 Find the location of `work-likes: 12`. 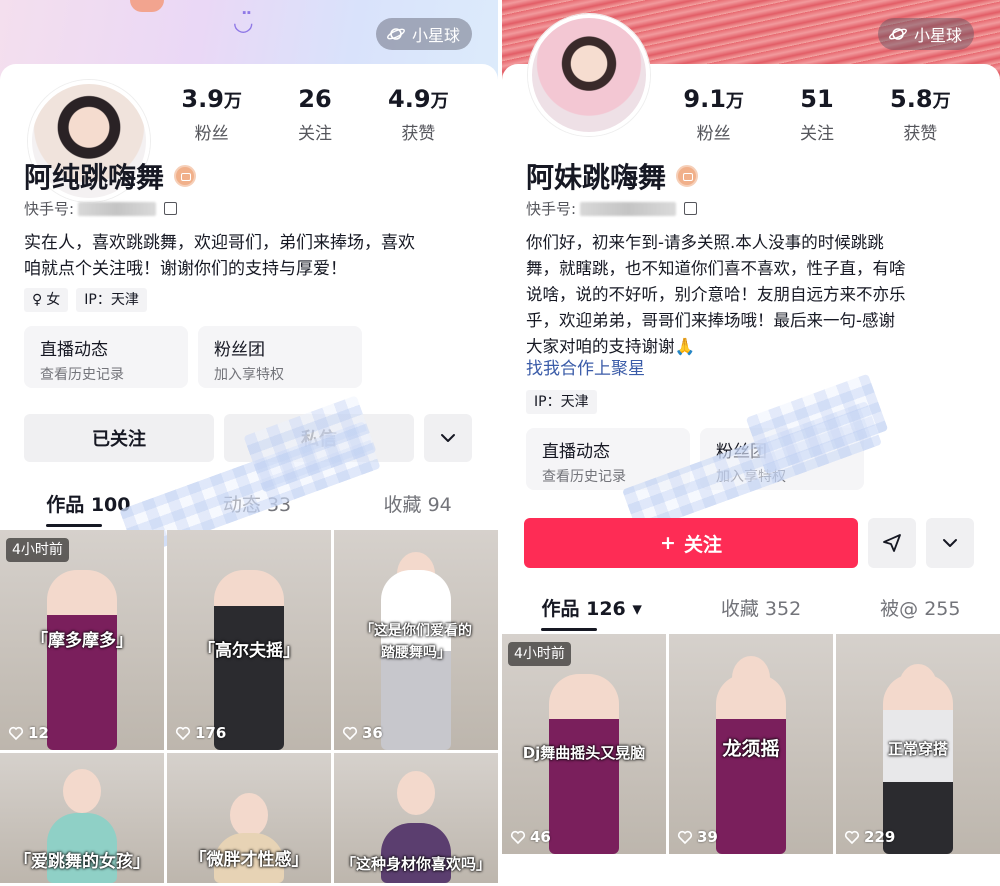

work-likes: 12 is located at coordinates (28, 733).